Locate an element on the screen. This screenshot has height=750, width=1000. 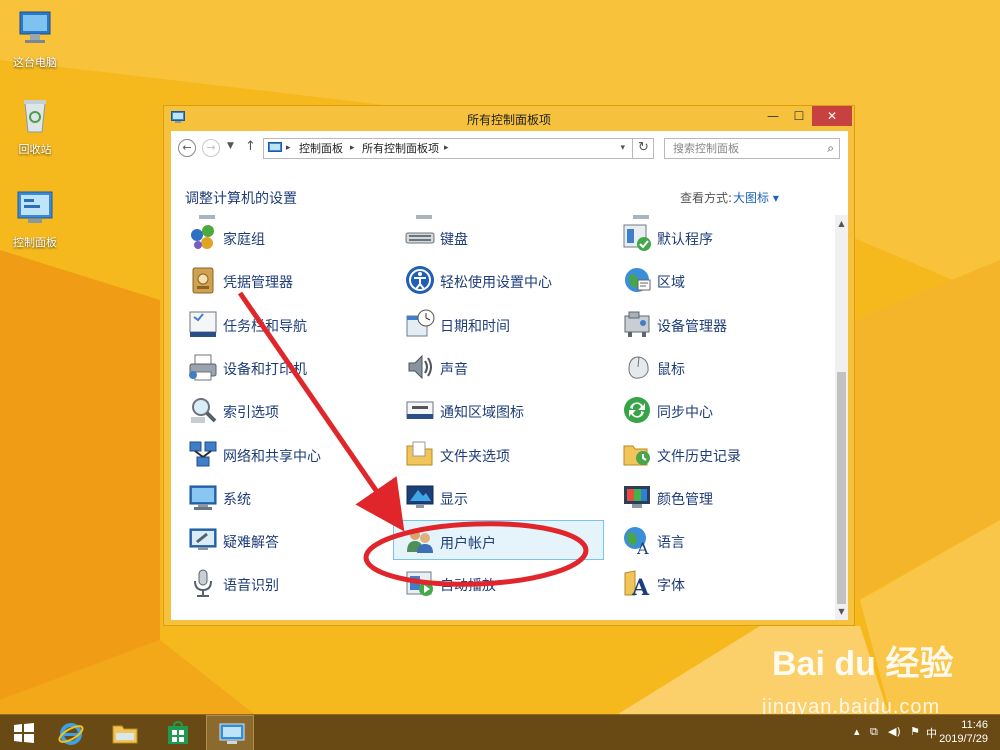
control-panel-item: 颜色管理 is located at coordinates (716, 497).